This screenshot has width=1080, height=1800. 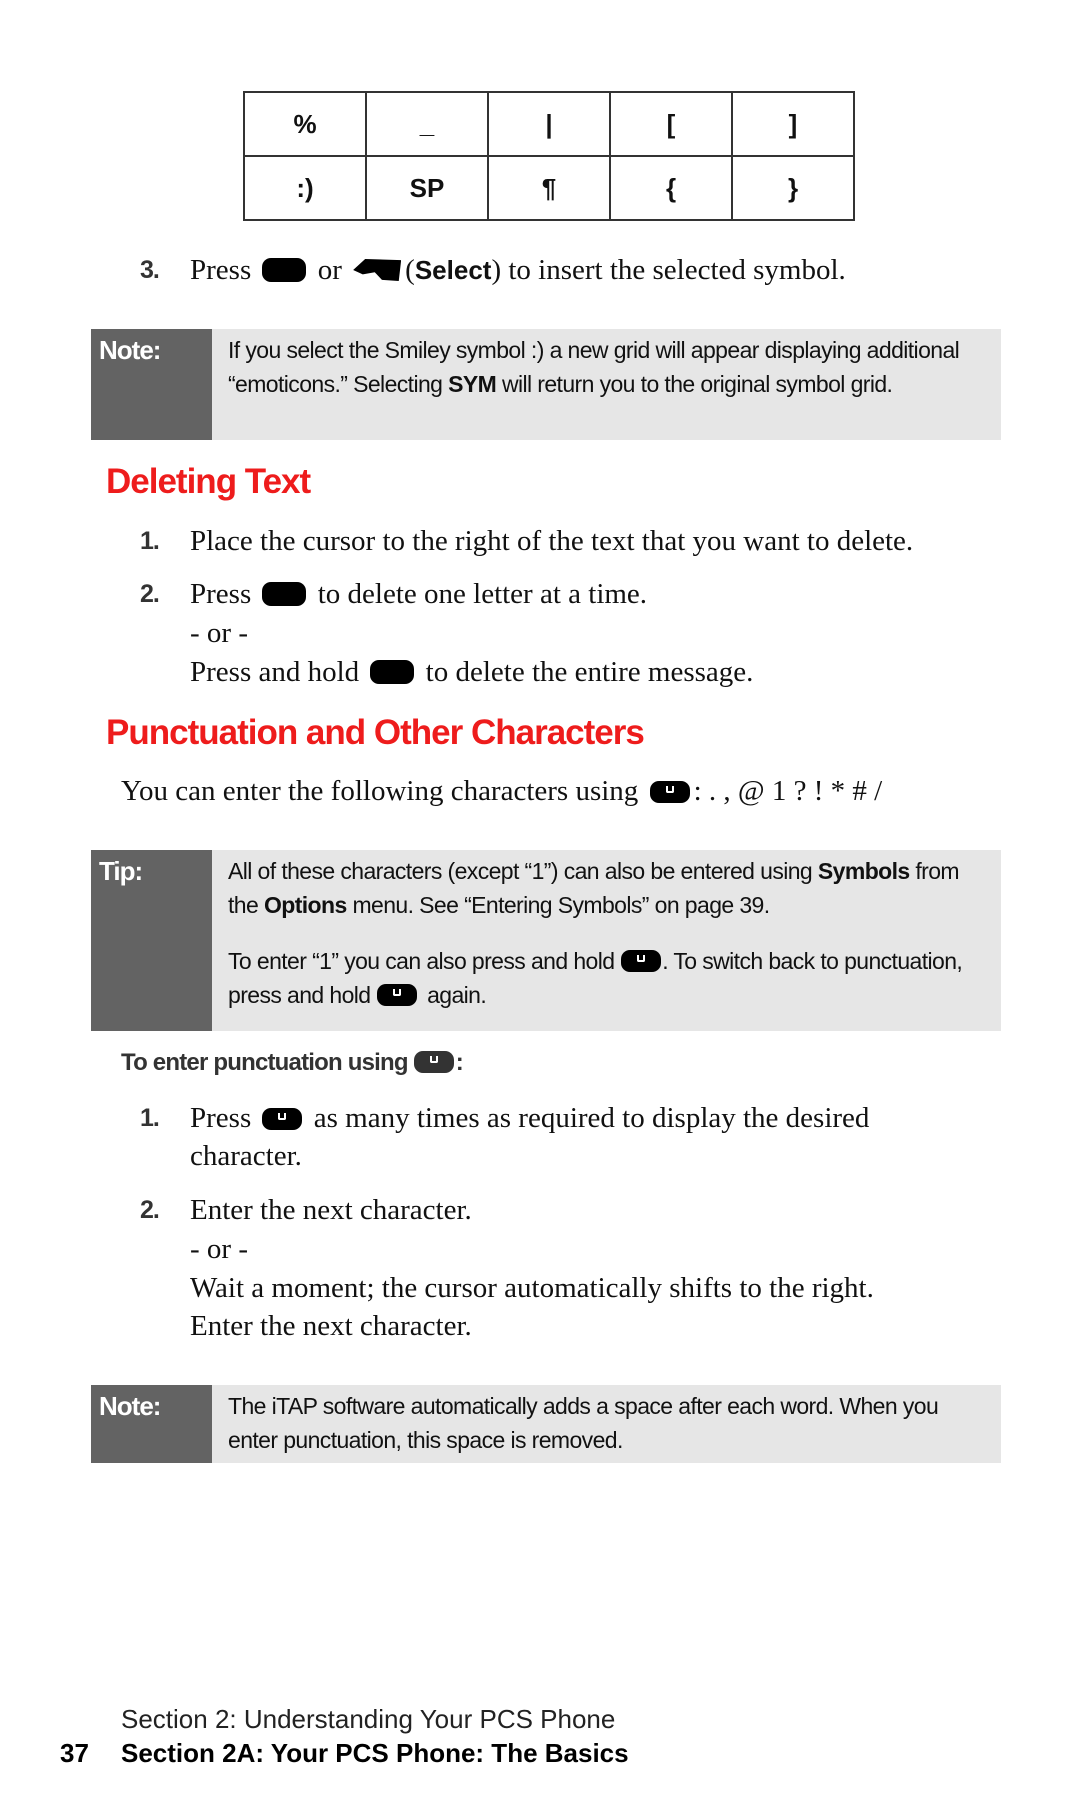 I want to click on sym-label: SYM, so click(x=472, y=384).